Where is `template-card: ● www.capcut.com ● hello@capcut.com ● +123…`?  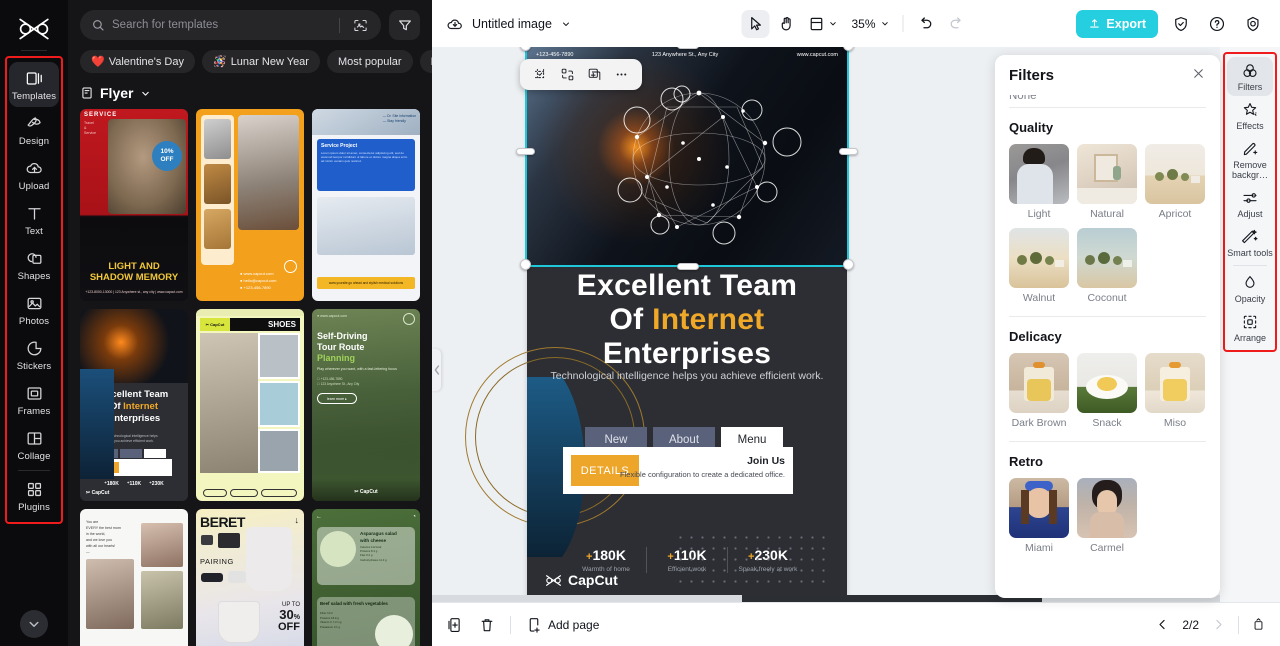
template-card: ● www.capcut.com ● hello@capcut.com ● +123… is located at coordinates (250, 205).